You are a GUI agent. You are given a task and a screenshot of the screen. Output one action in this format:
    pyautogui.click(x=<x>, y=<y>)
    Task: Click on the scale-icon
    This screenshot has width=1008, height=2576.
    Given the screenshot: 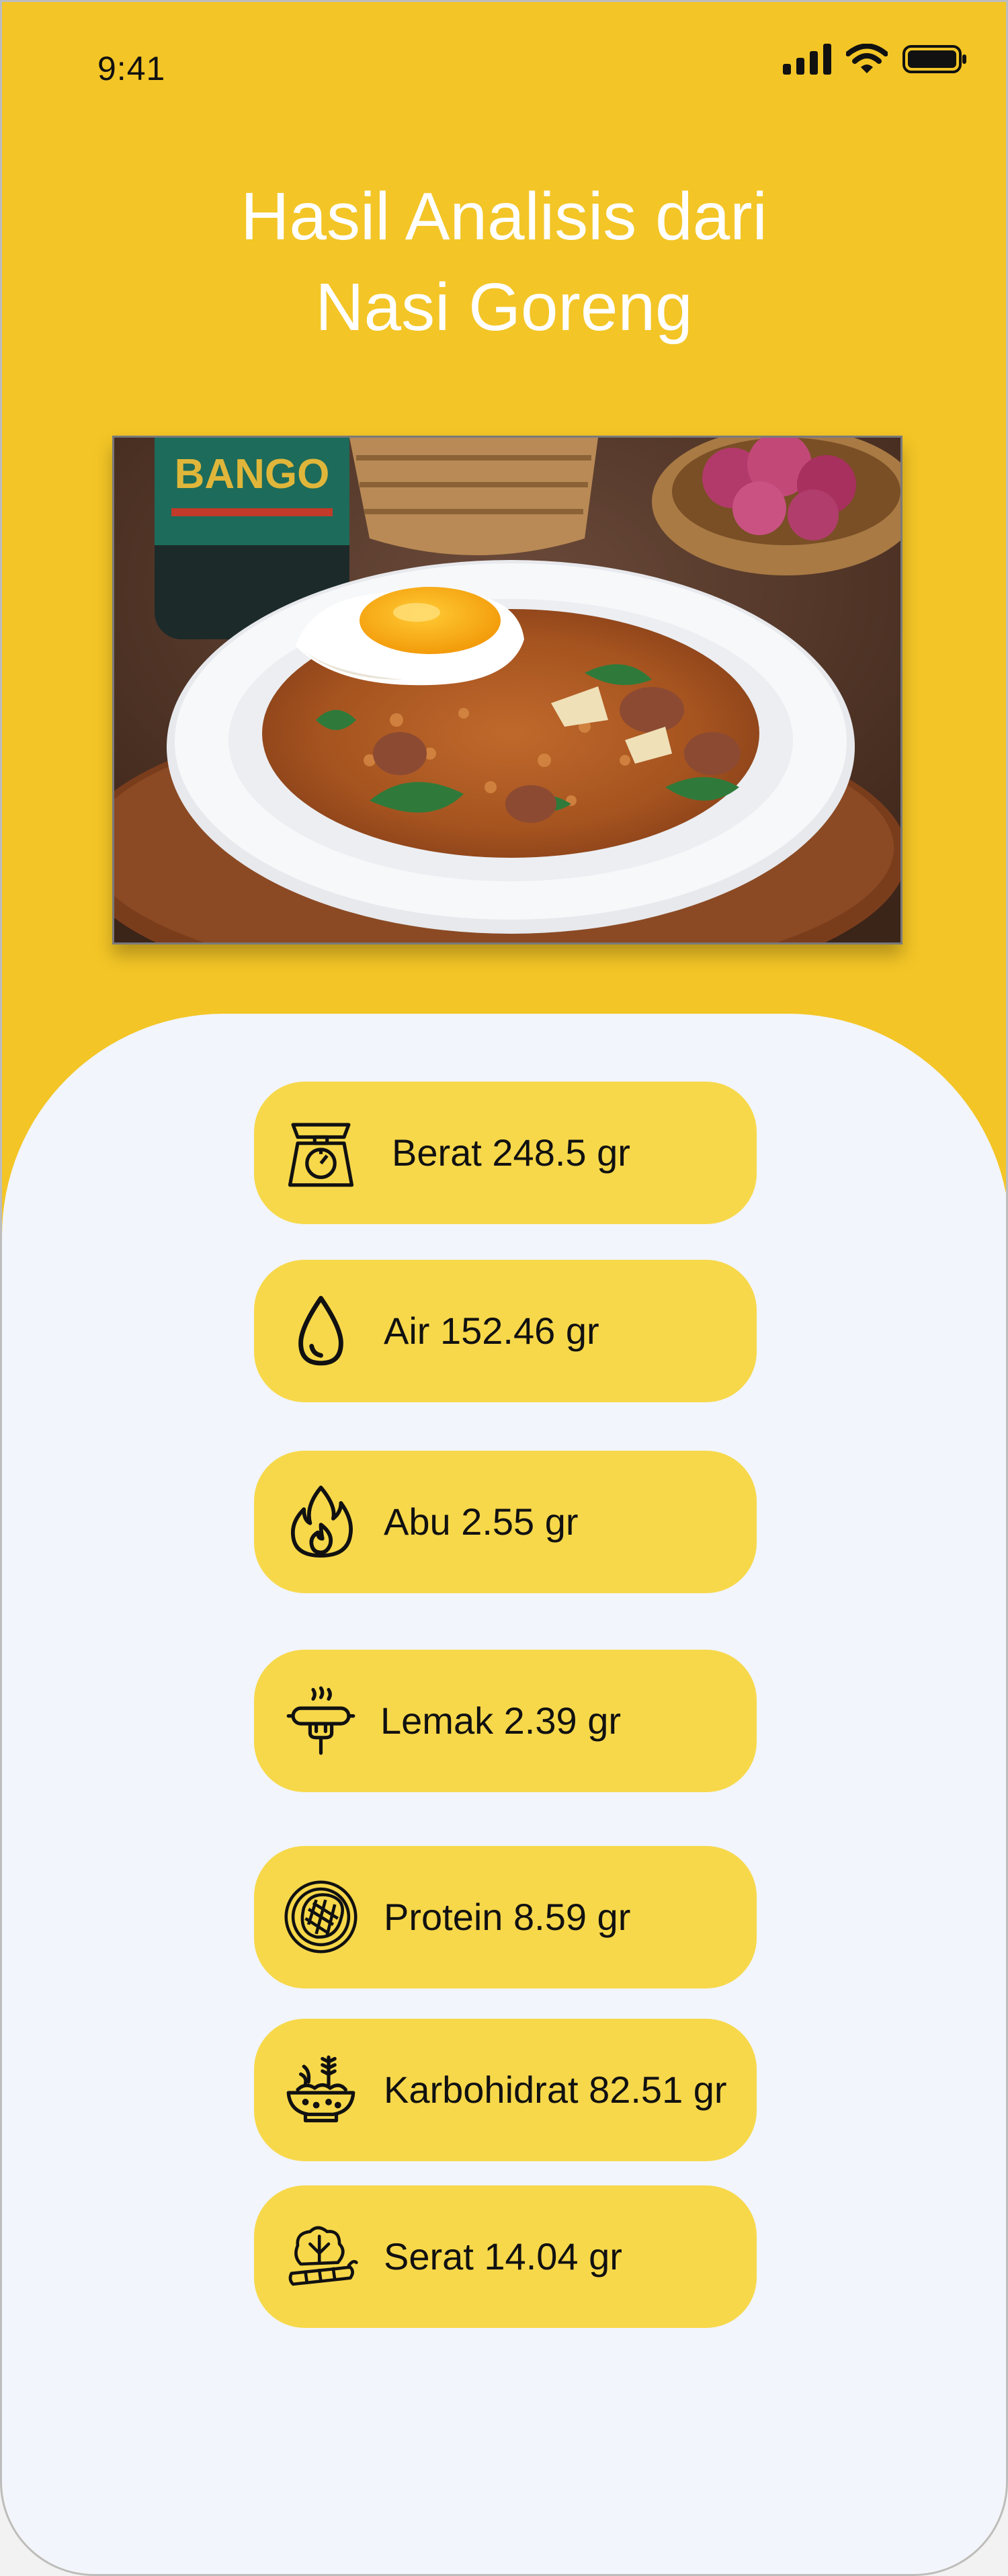 What is the action you would take?
    pyautogui.click(x=321, y=1155)
    